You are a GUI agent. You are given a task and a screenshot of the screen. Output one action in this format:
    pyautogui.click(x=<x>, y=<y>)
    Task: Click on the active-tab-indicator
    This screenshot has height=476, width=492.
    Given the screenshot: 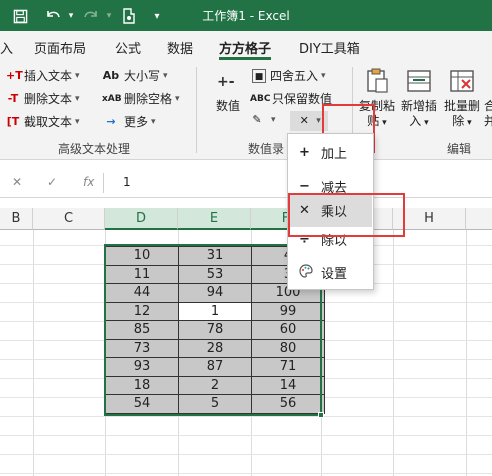 What is the action you would take?
    pyautogui.click(x=245, y=58)
    